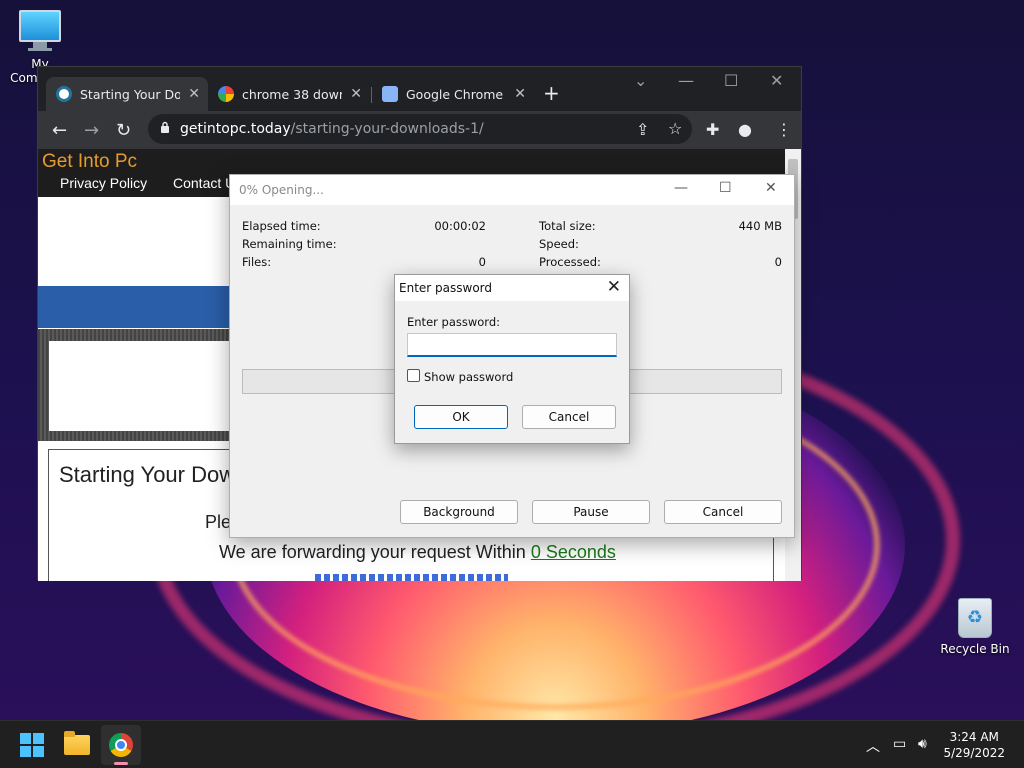  Describe the element at coordinates (512, 744) in the screenshot. I see `taskbar: ︿ ▭ 🔊︎ 3:24 AM 5/29/2022` at that location.